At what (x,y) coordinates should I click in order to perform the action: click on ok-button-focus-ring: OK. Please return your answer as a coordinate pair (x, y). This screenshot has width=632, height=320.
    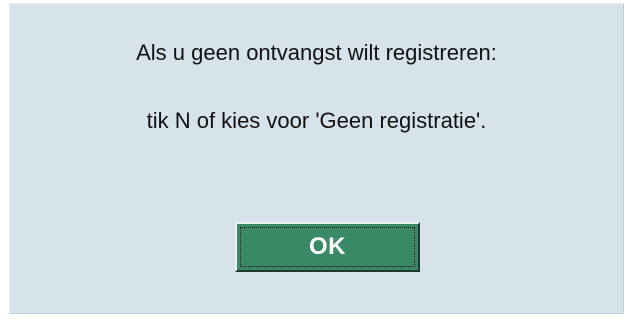
    Looking at the image, I should click on (327, 247).